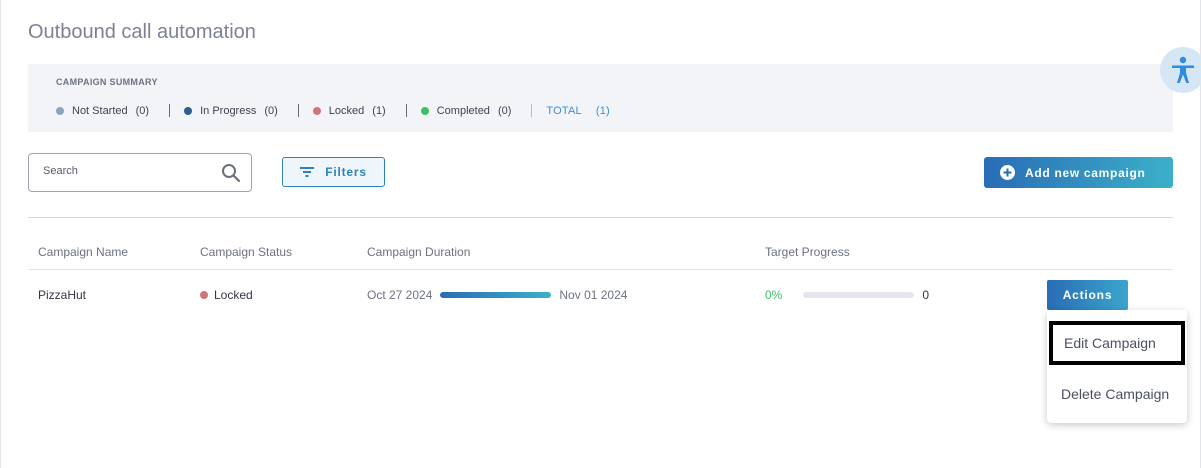 Image resolution: width=1201 pixels, height=468 pixels. Describe the element at coordinates (1183, 69) in the screenshot. I see `accessibility-icon` at that location.